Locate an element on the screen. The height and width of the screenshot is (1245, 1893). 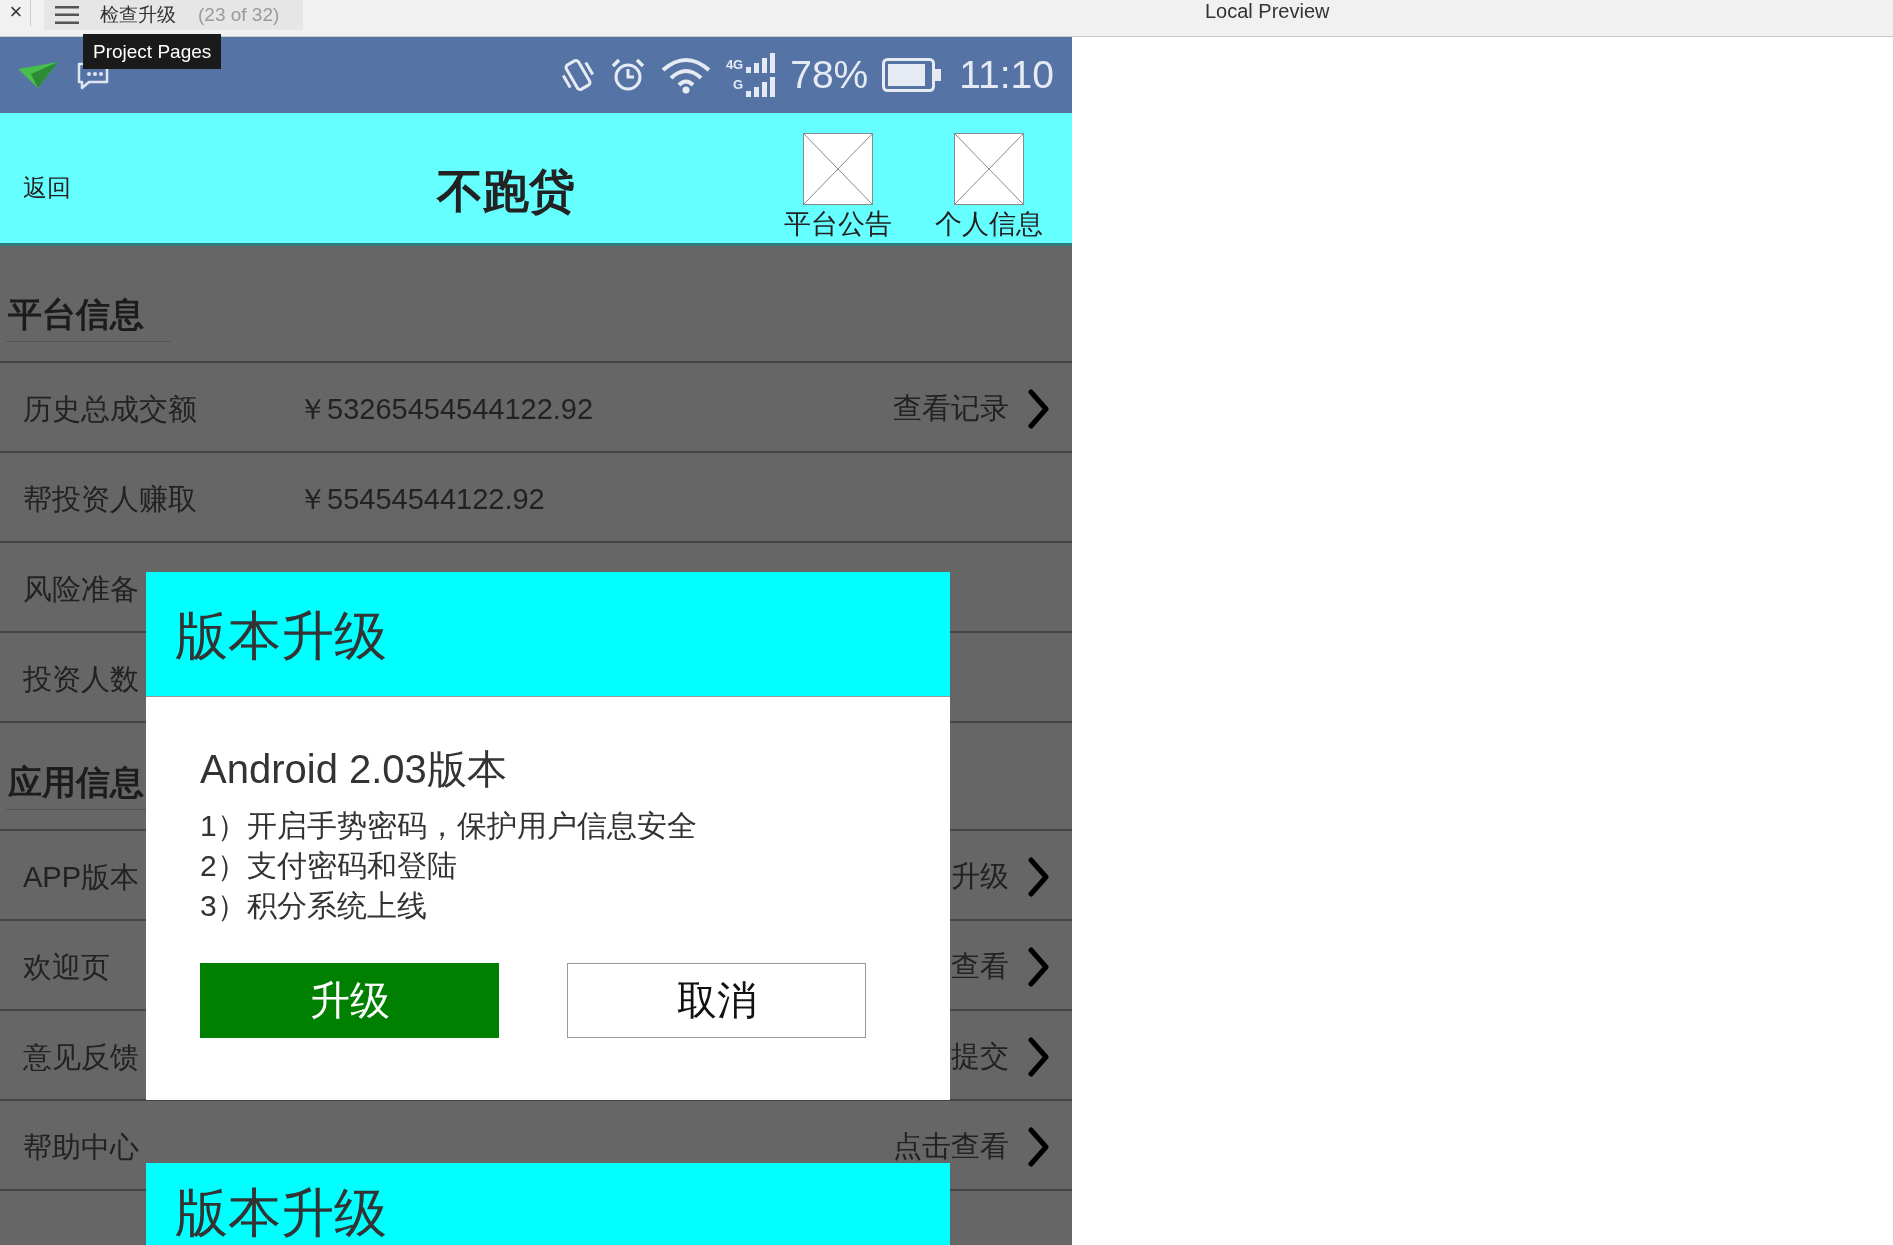
app-title: 不跑贷 is located at coordinates (506, 191).